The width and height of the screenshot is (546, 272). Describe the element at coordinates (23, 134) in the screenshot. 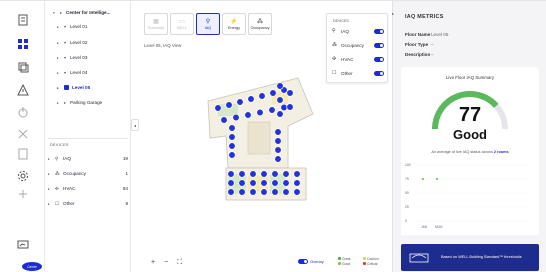

I see `tools-icon` at that location.